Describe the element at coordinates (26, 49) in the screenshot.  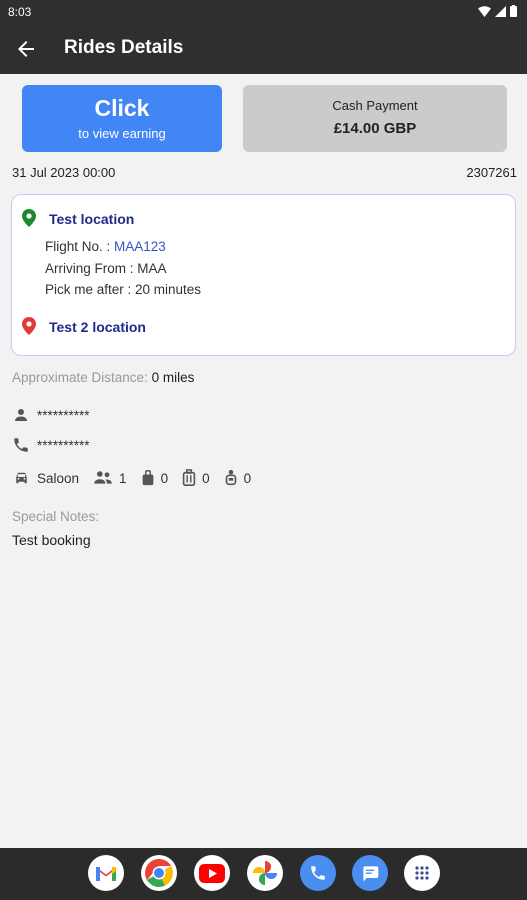
I see `back-arrow-icon` at that location.